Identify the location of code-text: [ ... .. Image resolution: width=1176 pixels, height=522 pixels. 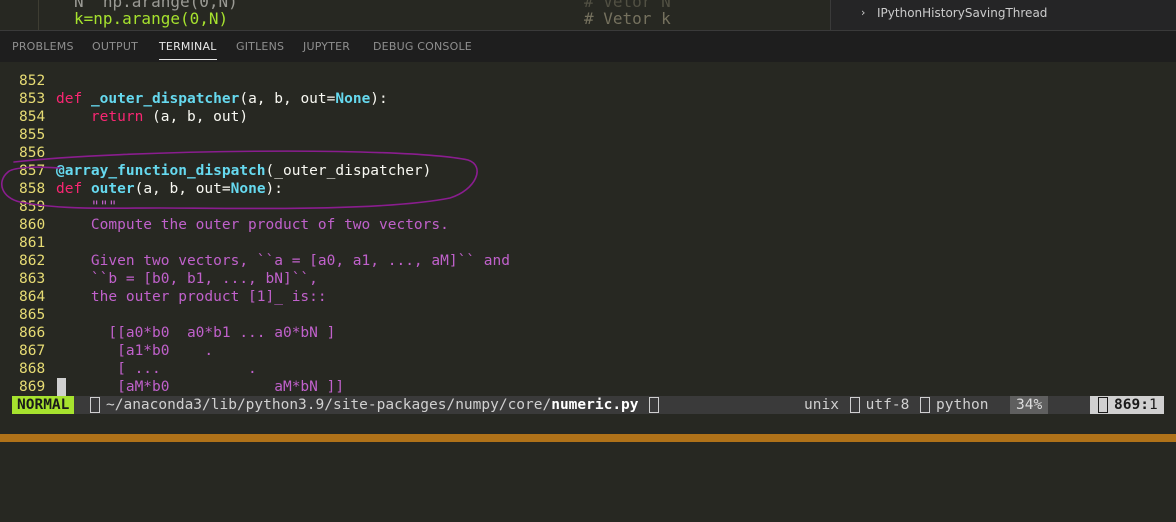
(156, 369).